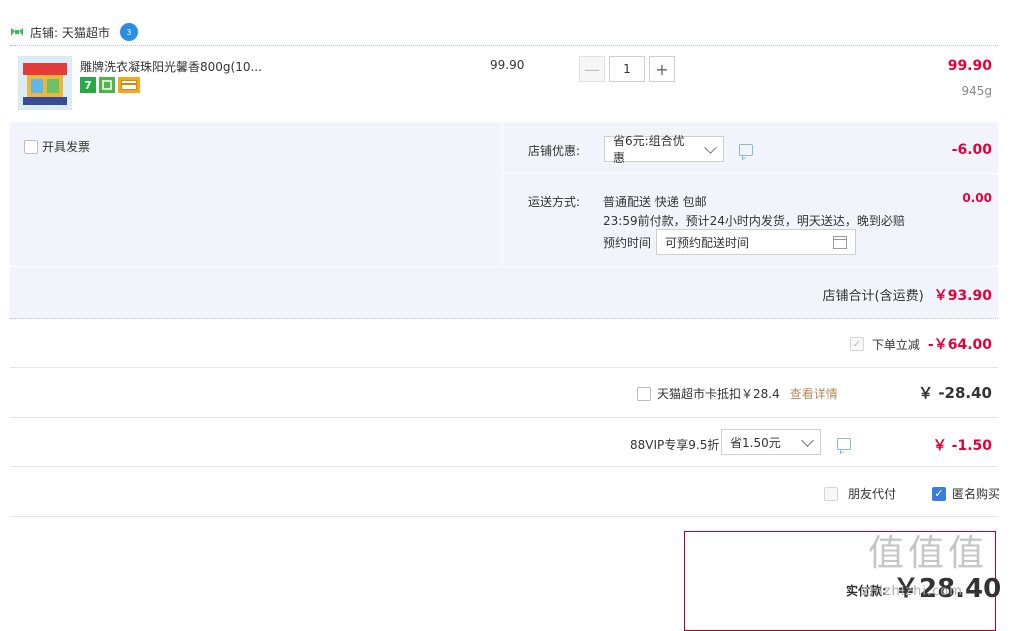  I want to click on increase-qty-button: +, so click(662, 69).